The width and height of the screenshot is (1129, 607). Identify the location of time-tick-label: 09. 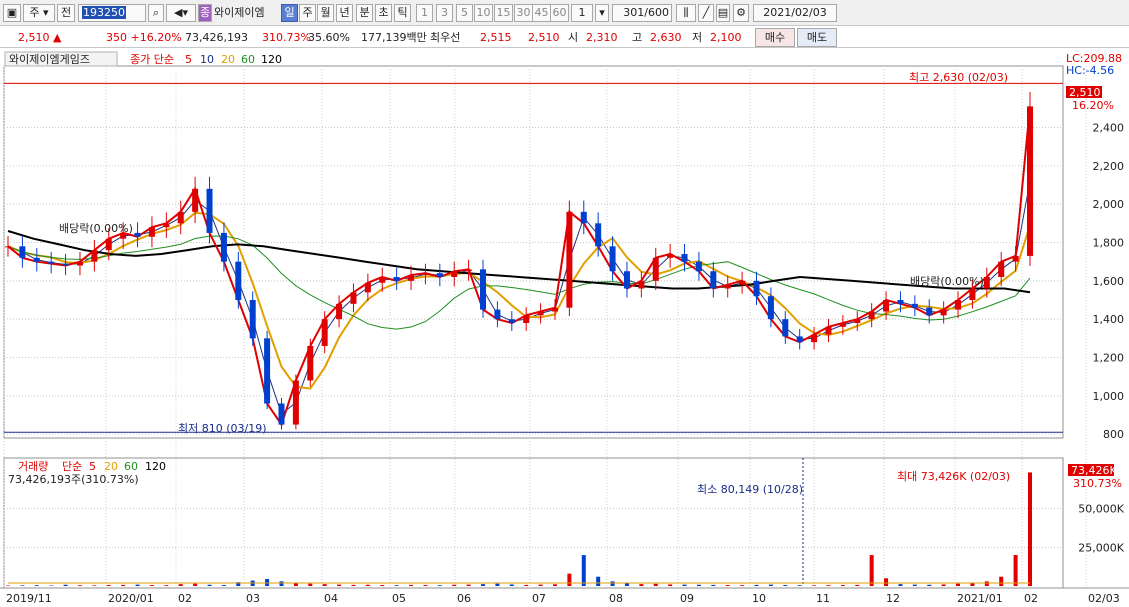
(687, 598).